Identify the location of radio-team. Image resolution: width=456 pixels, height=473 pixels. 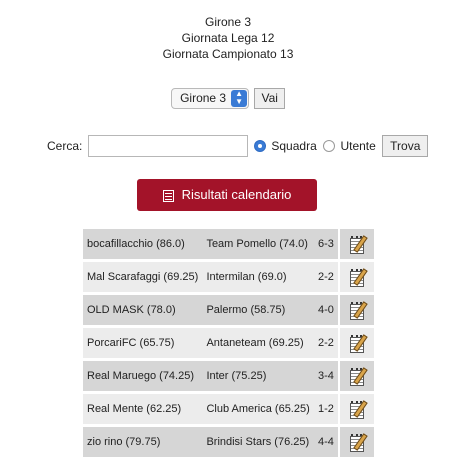
(260, 146).